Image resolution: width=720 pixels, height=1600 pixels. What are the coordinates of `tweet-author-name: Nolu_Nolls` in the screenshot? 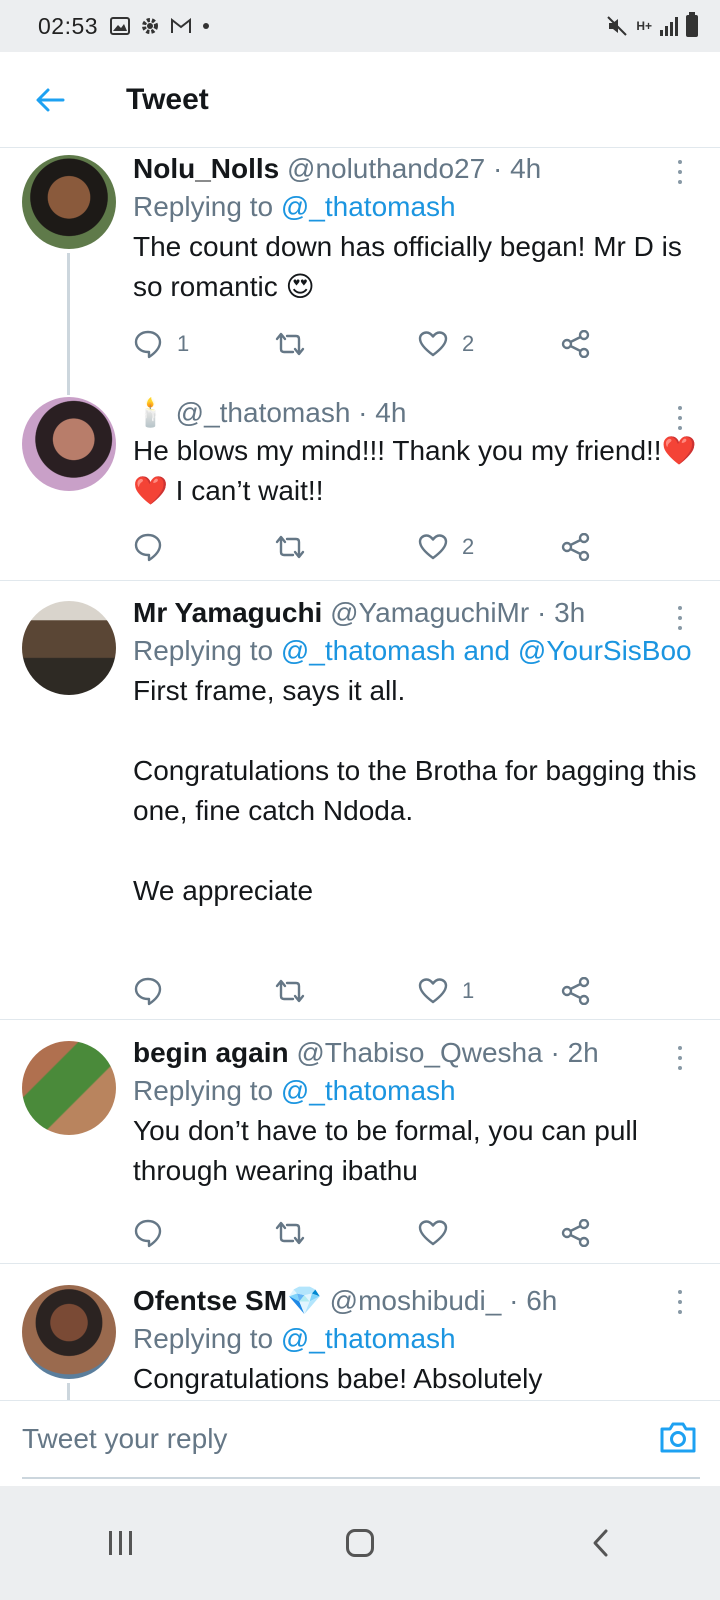 It's located at (206, 168).